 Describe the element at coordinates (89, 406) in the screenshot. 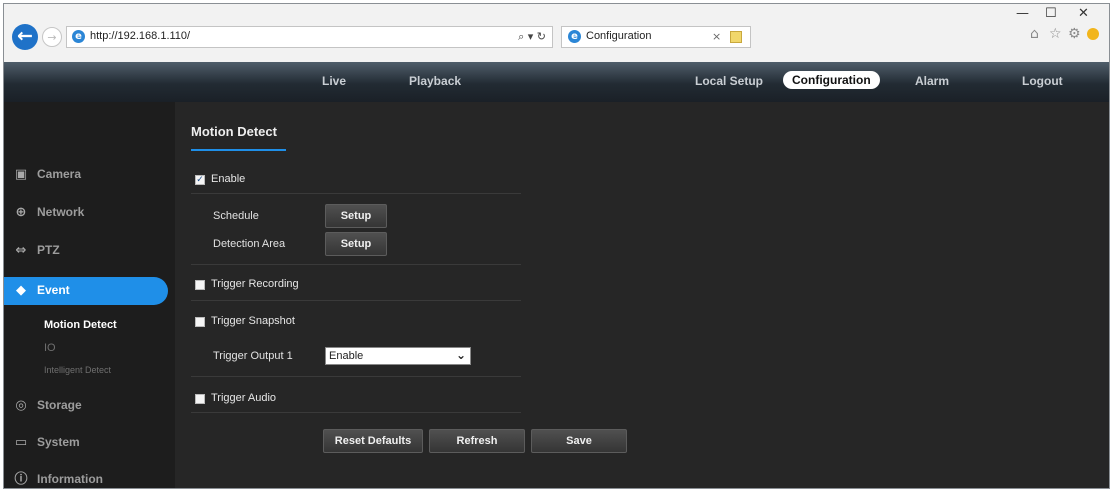

I see `sidebar-item-storage: ◎ Storage` at that location.